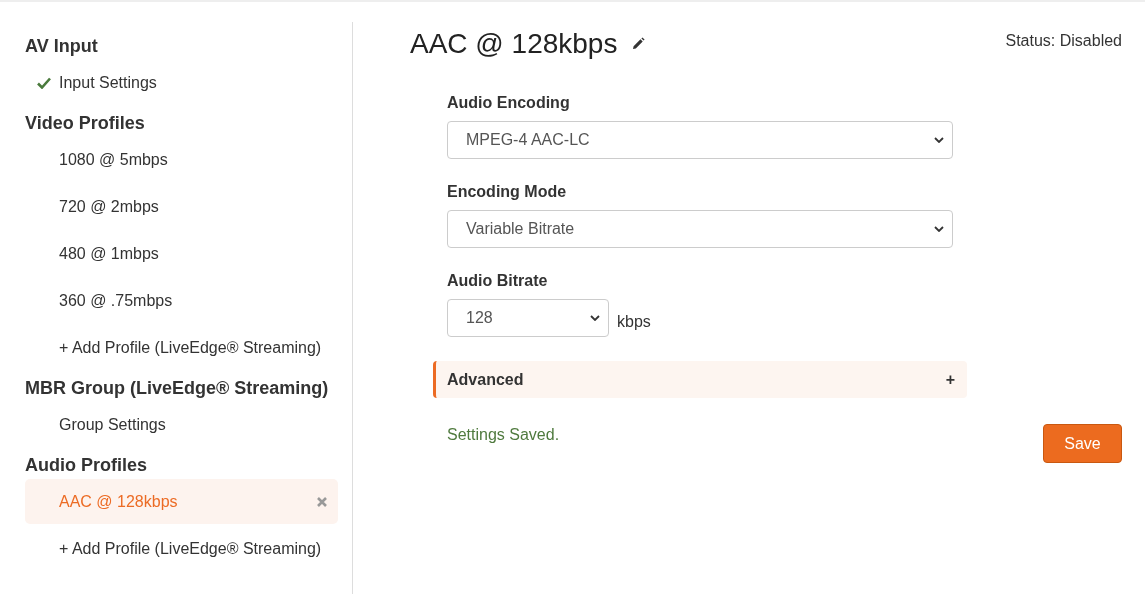 This screenshot has width=1145, height=594. What do you see at coordinates (181, 253) in the screenshot?
I see `sidebar-item: 480 @ 1mbps` at bounding box center [181, 253].